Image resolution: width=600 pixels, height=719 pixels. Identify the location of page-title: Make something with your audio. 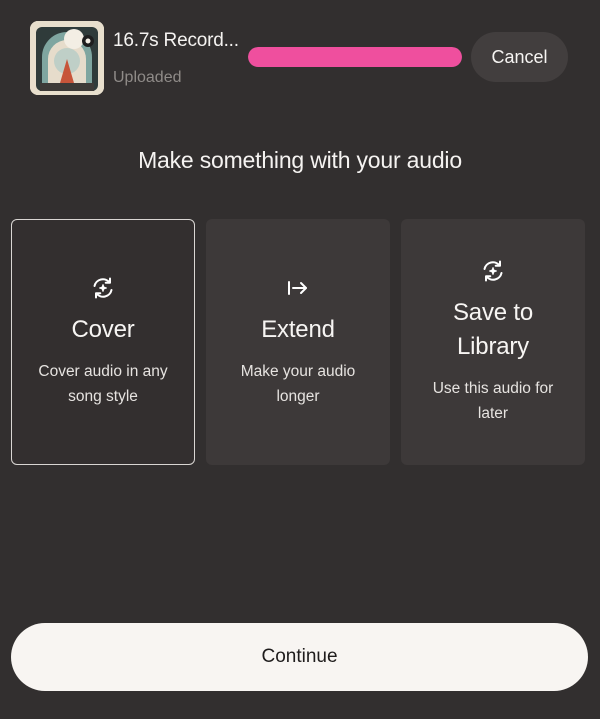
(300, 160).